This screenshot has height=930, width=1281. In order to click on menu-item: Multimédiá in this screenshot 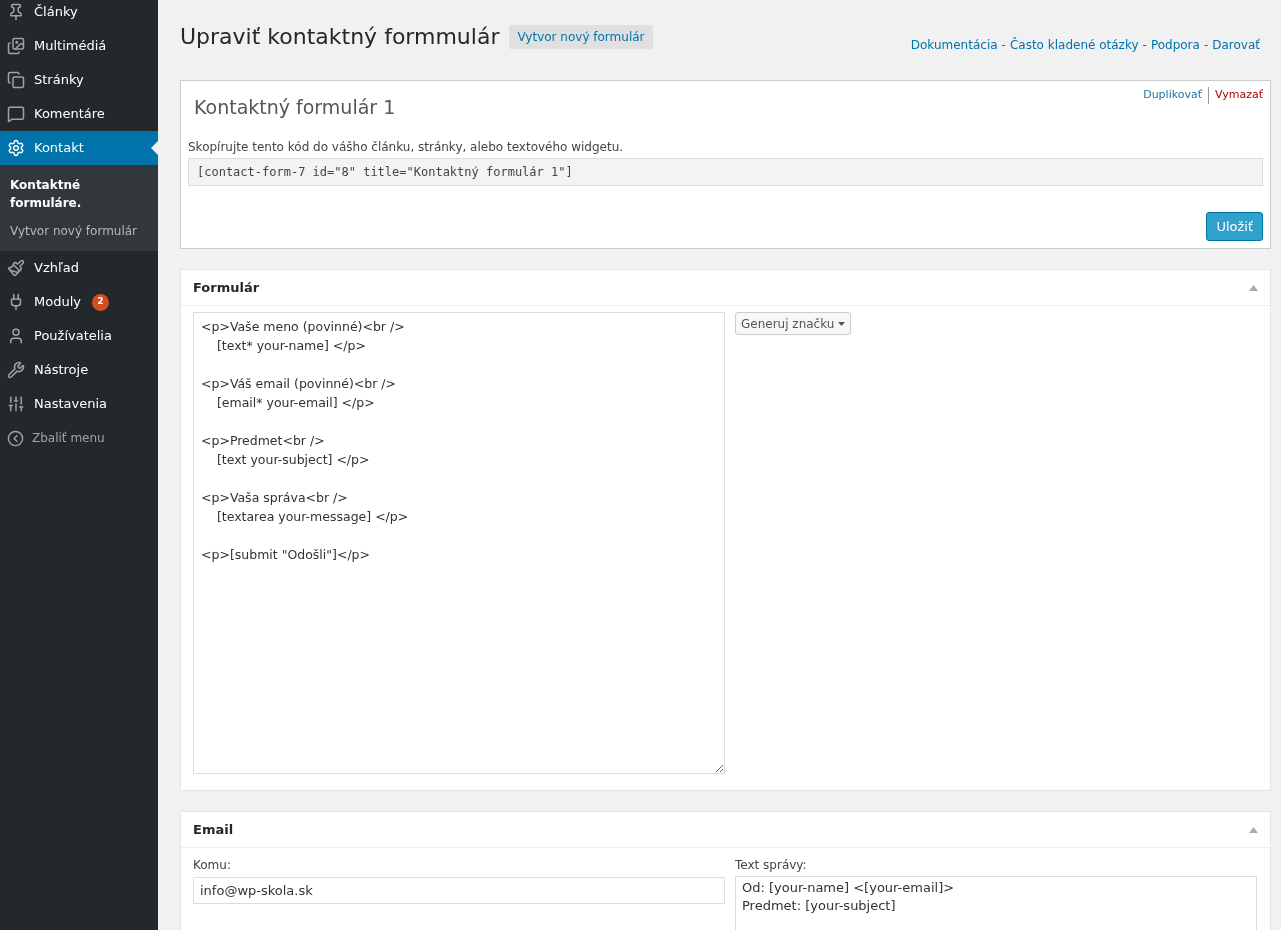, I will do `click(79, 46)`.